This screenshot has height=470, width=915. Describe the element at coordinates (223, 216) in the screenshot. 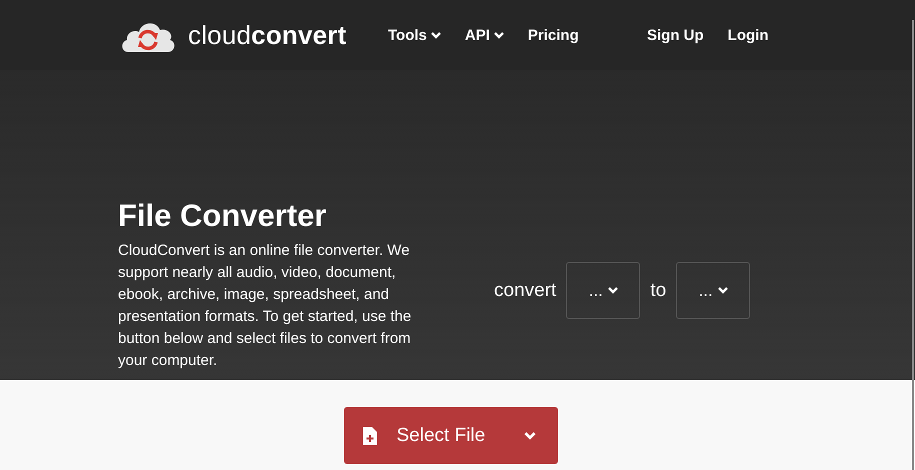

I see `page-title: File Converter` at that location.